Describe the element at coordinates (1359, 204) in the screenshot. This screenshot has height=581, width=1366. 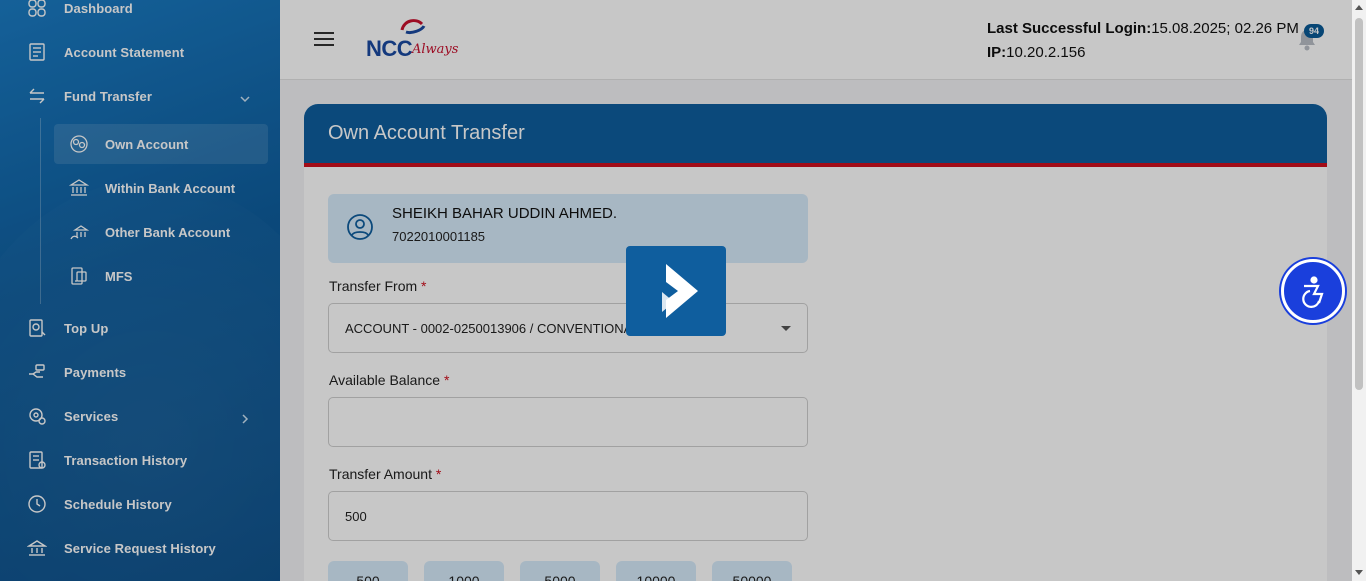
I see `scroll-thumb` at that location.